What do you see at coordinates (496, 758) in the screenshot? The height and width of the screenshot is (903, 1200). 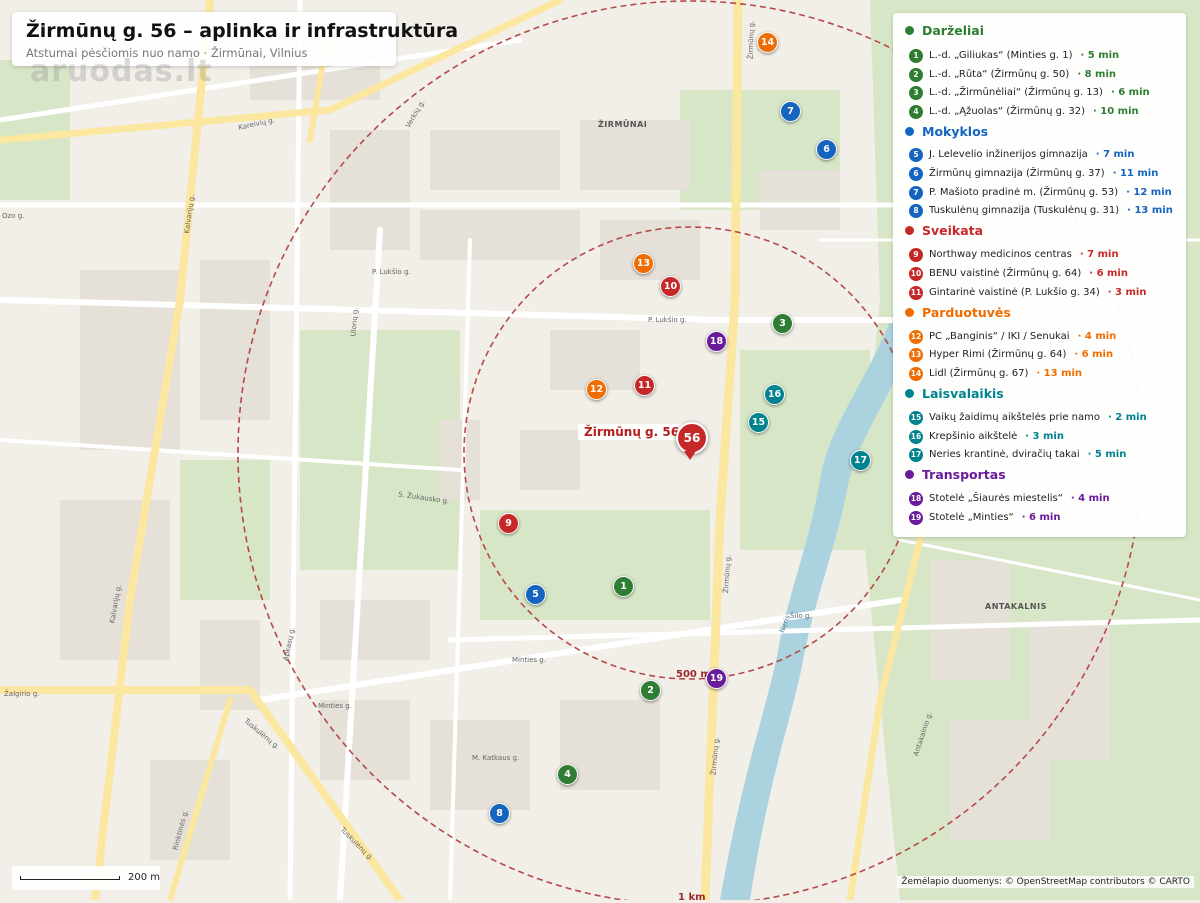 I see `street-label: M. Katkaus g.` at bounding box center [496, 758].